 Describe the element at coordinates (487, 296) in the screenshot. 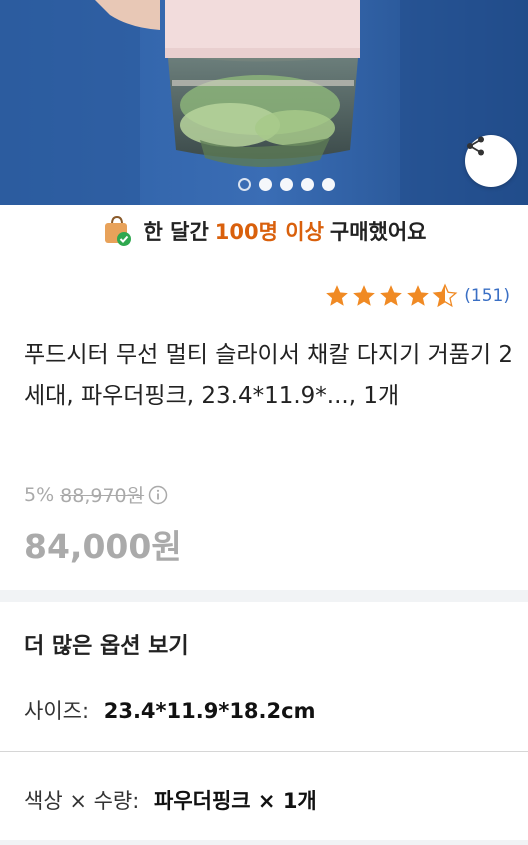

I see `review-count-link: (151)` at that location.